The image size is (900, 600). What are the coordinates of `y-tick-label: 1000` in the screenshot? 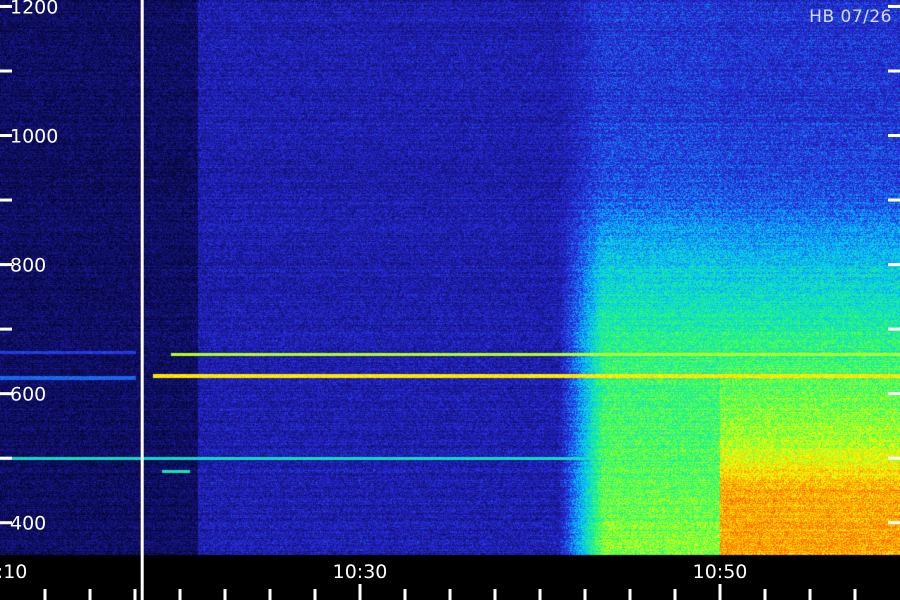 It's located at (34, 137).